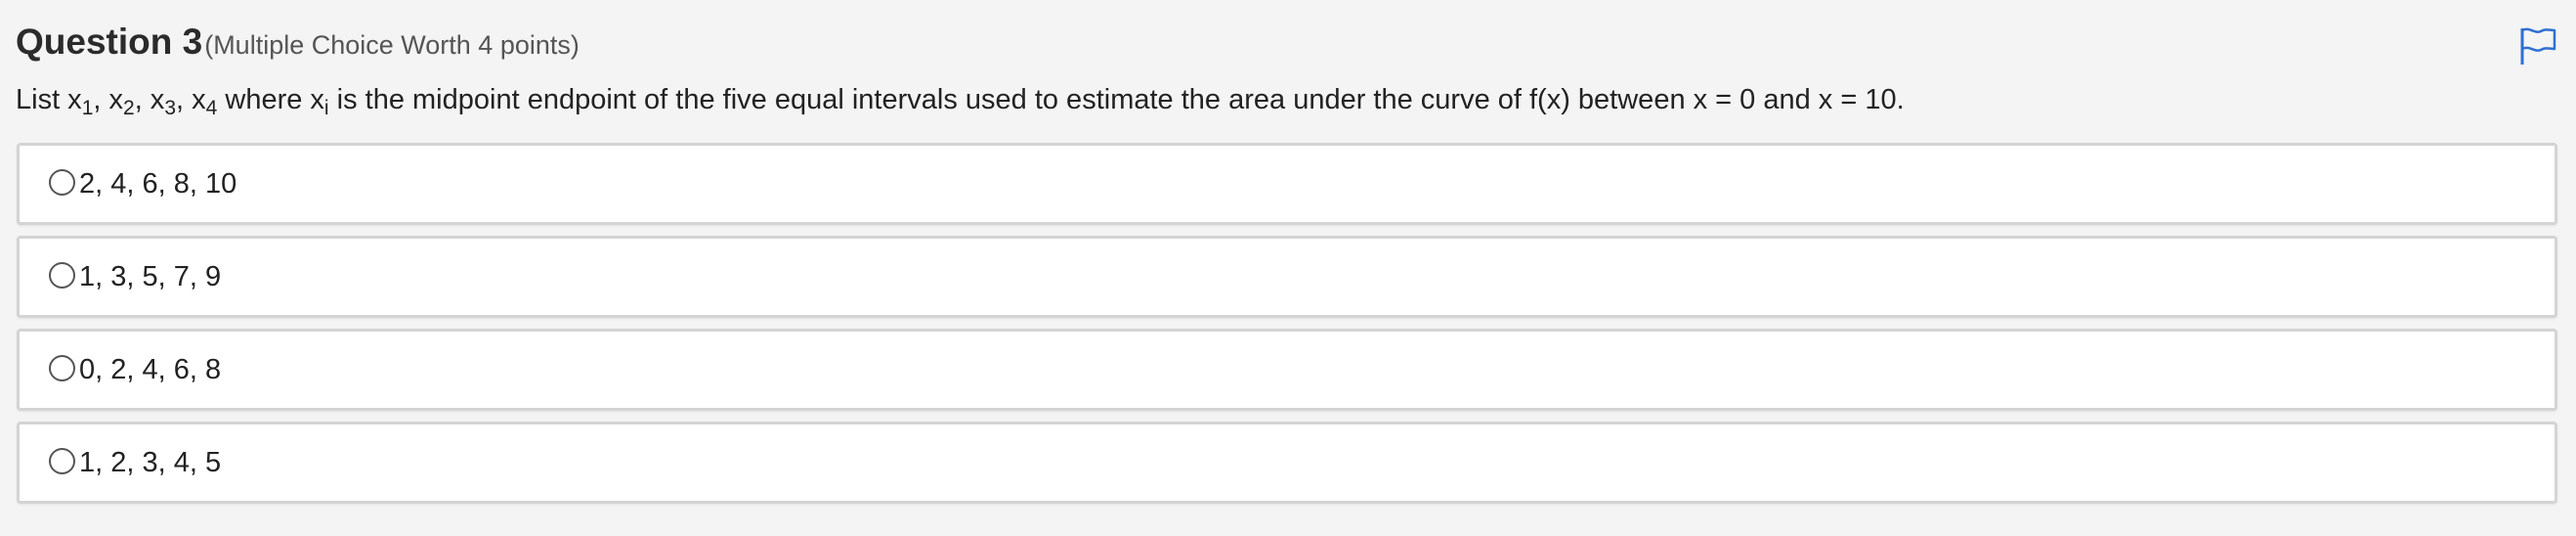  I want to click on answer-label: 1, 2, 3, 4, 5, so click(151, 462).